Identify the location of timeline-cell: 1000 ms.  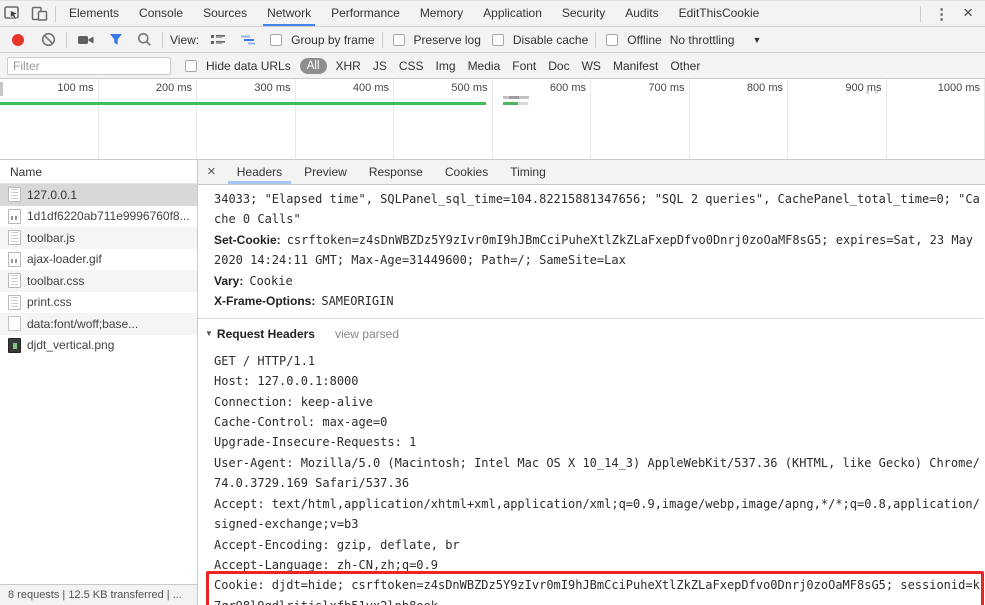
(936, 119).